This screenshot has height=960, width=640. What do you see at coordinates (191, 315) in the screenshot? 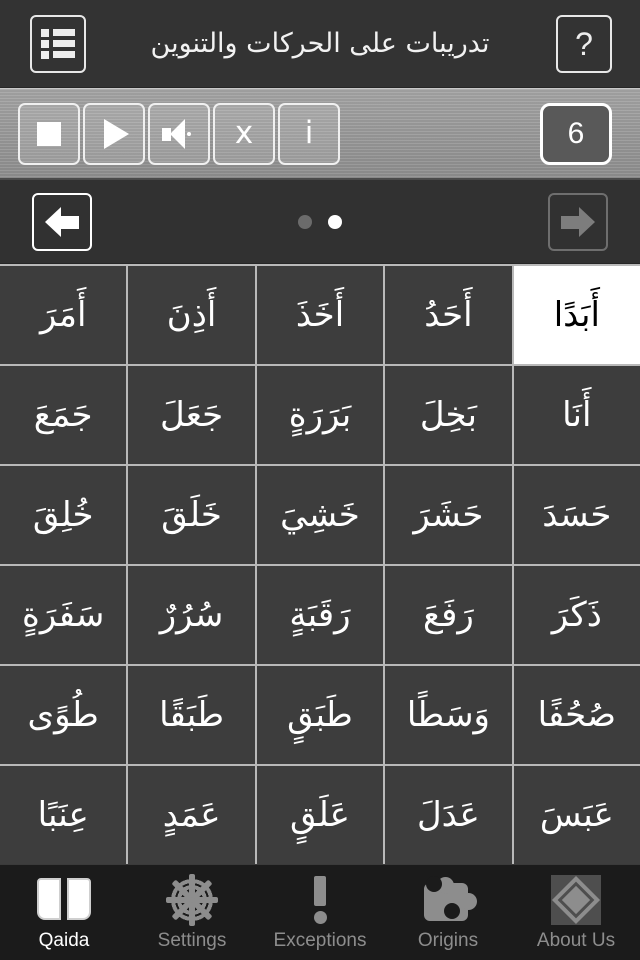
I see `word-cell: أَذِنَ` at bounding box center [191, 315].